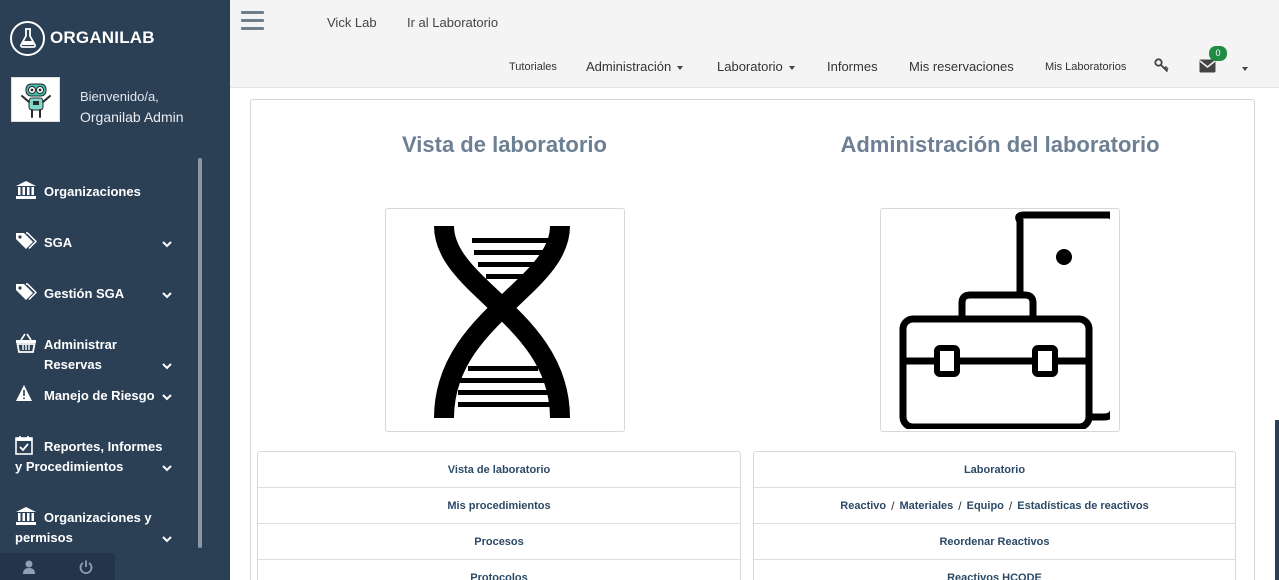  What do you see at coordinates (27, 38) in the screenshot?
I see `flask-icon` at bounding box center [27, 38].